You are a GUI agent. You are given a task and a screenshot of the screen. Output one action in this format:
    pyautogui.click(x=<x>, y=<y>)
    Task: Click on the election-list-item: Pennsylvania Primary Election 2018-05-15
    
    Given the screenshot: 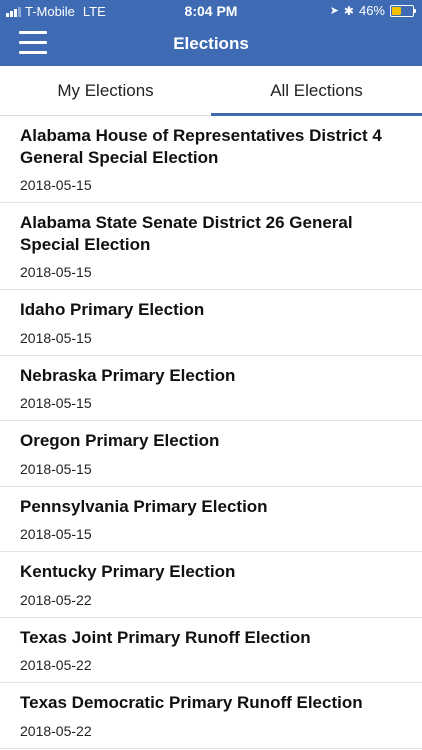 What is the action you would take?
    pyautogui.click(x=211, y=519)
    